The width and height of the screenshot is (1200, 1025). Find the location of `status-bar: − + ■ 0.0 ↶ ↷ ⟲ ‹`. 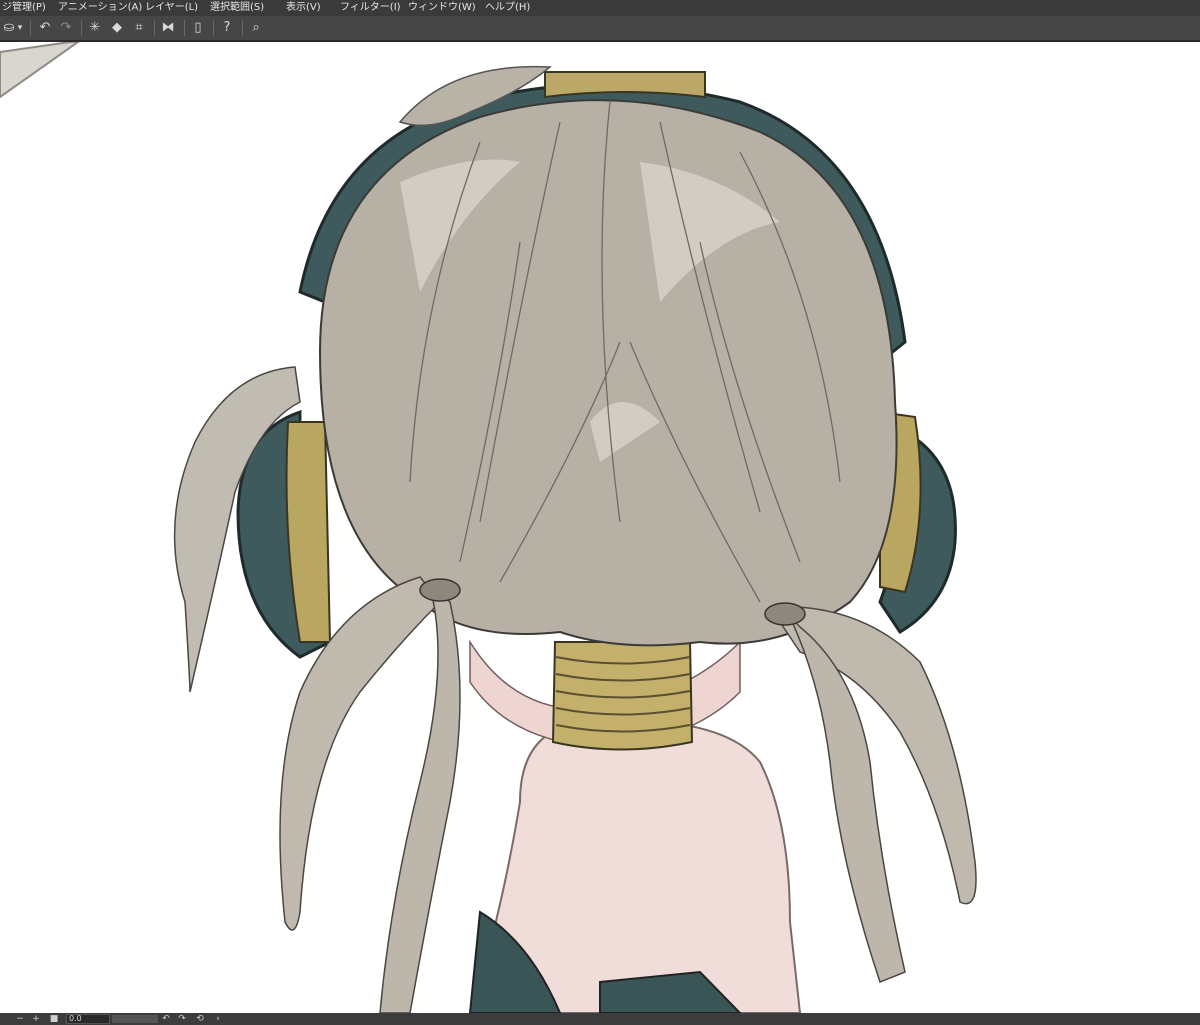

status-bar: − + ■ 0.0 ↶ ↷ ⟲ ‹ is located at coordinates (600, 1019).